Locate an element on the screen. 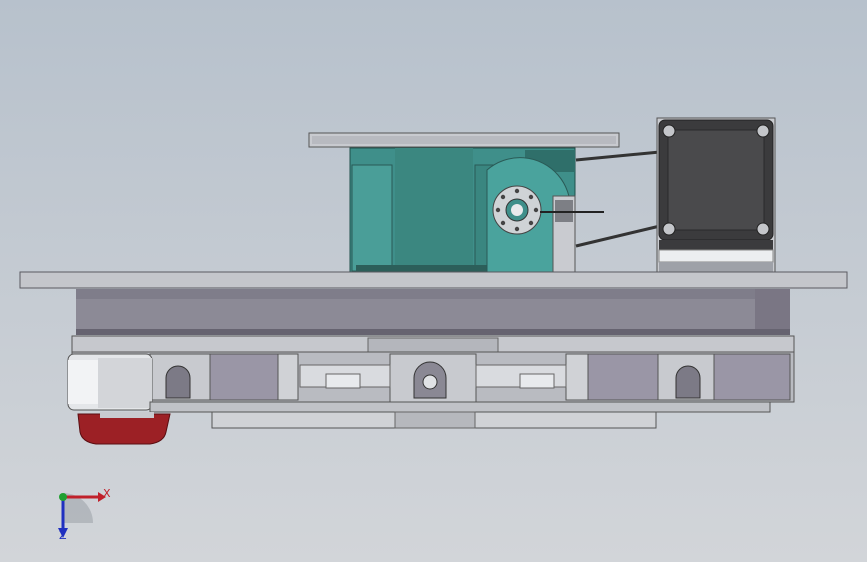  drive-belt is located at coordinates (618, 199).